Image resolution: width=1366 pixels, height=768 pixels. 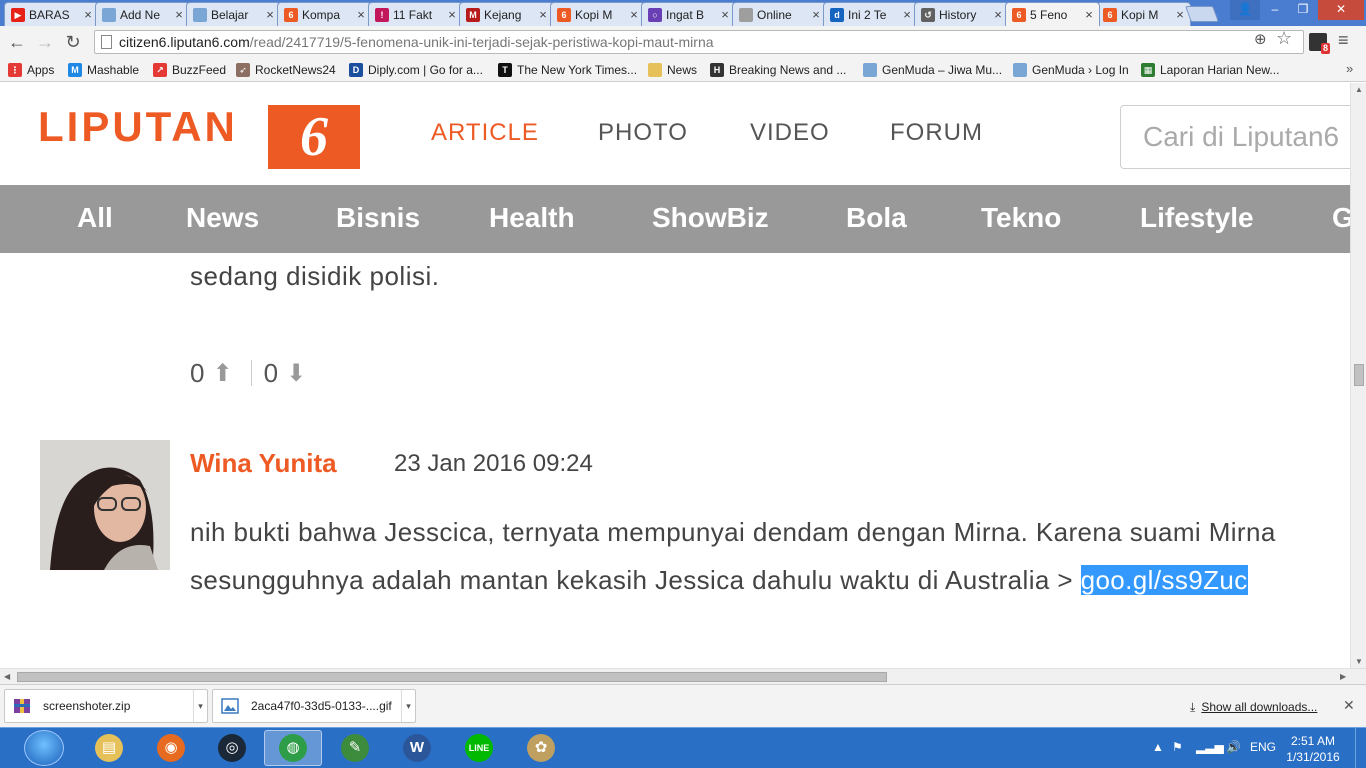 What do you see at coordinates (105, 505) in the screenshot?
I see `commenter-avatar` at bounding box center [105, 505].